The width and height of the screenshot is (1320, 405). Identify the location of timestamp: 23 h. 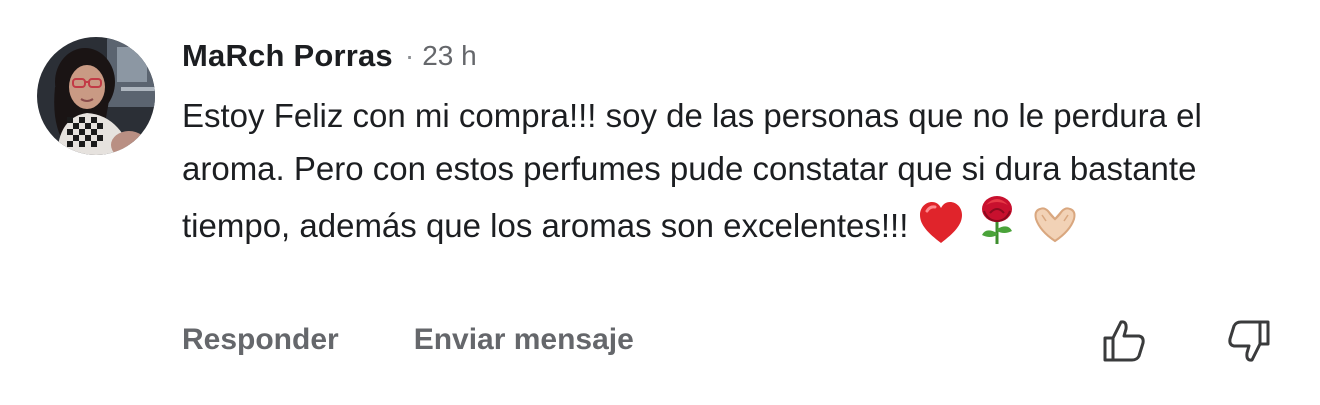
(449, 56).